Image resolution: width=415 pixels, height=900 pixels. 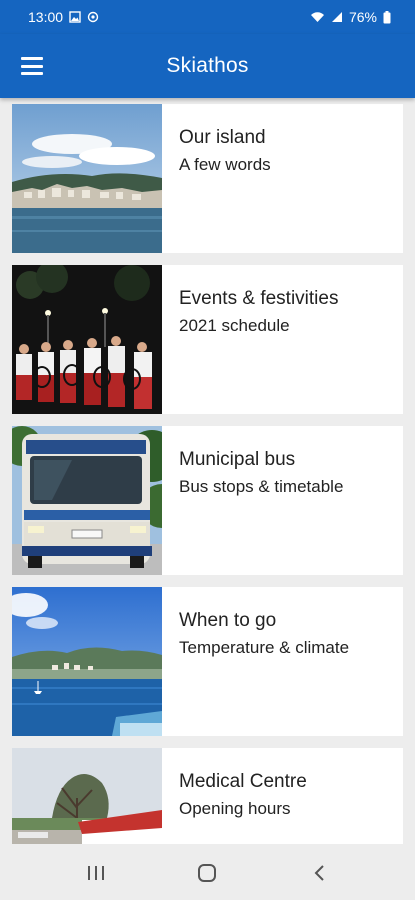 I want to click on recent-apps-icon, so click(x=96, y=873).